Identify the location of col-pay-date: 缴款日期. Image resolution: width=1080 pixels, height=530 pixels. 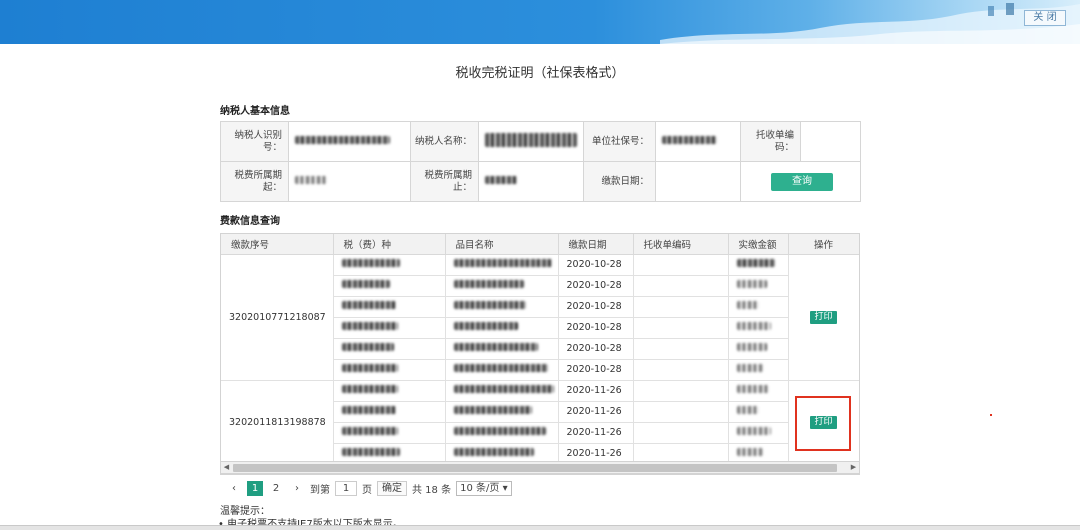
(596, 244).